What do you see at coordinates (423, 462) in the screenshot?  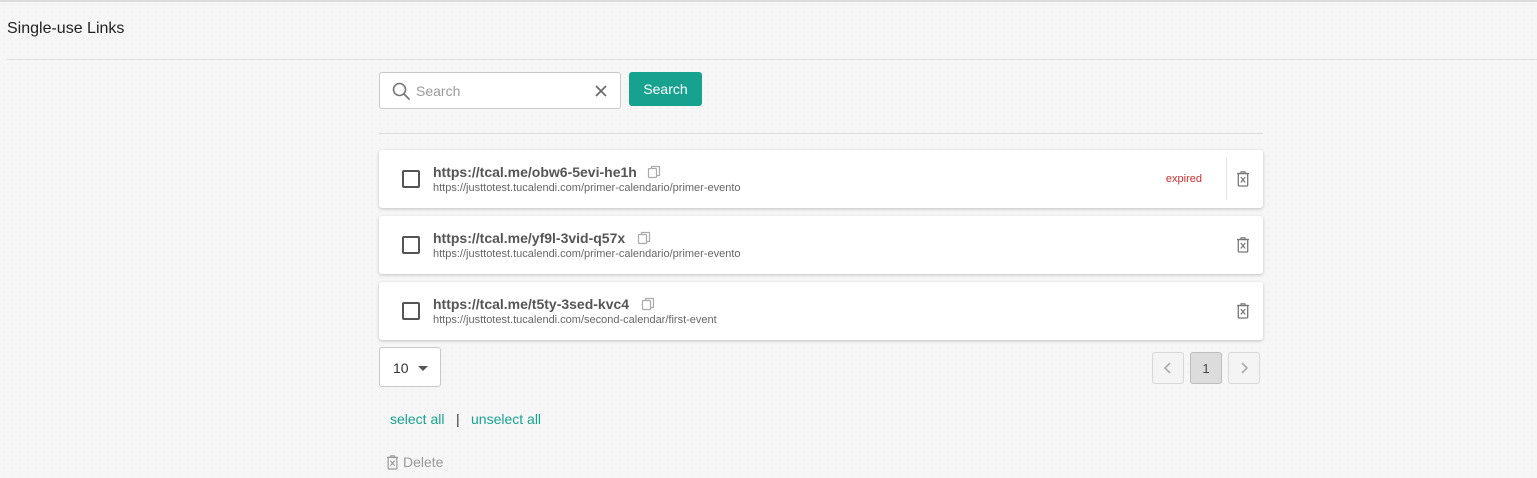 I see `delete-label: Delete` at bounding box center [423, 462].